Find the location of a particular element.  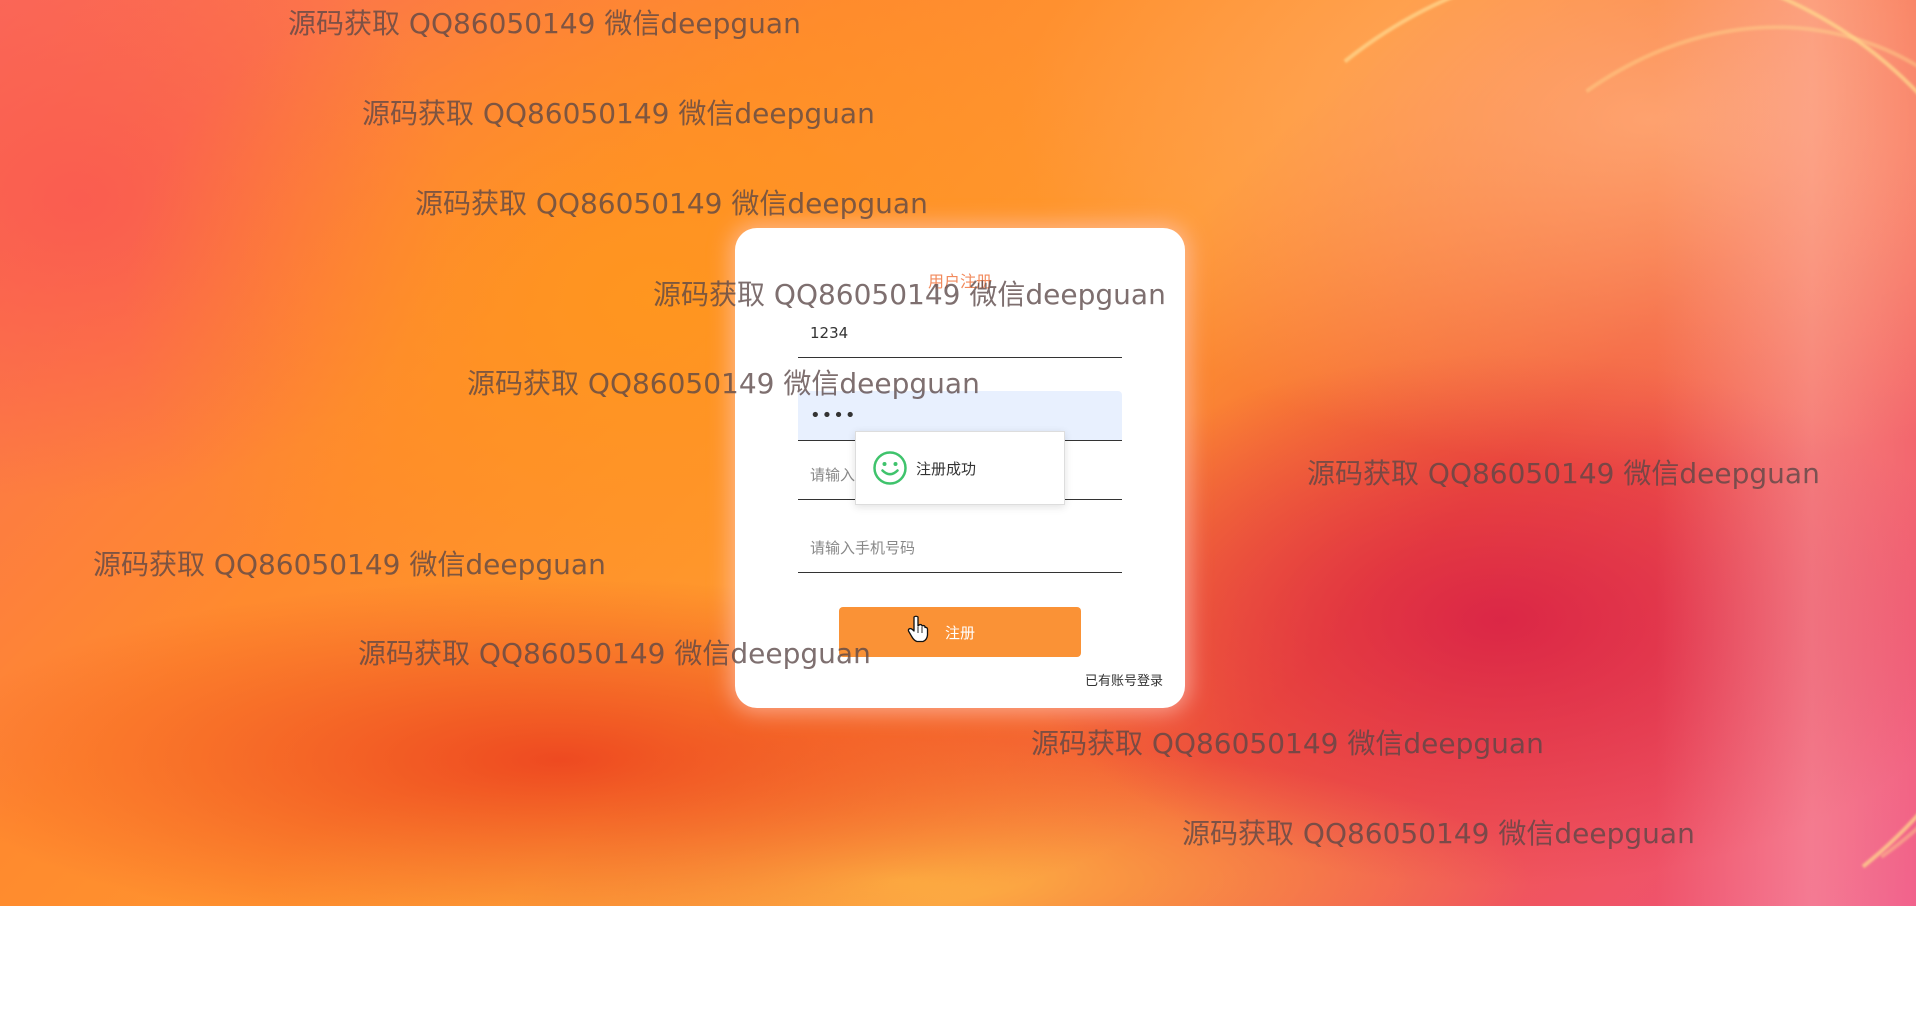

hand-cursor-icon is located at coordinates (918, 629).